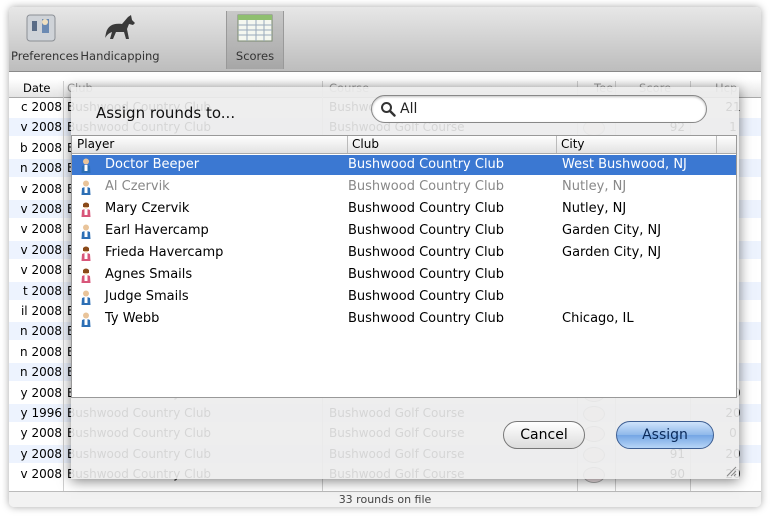  I want to click on column-player: Player, so click(95, 144).